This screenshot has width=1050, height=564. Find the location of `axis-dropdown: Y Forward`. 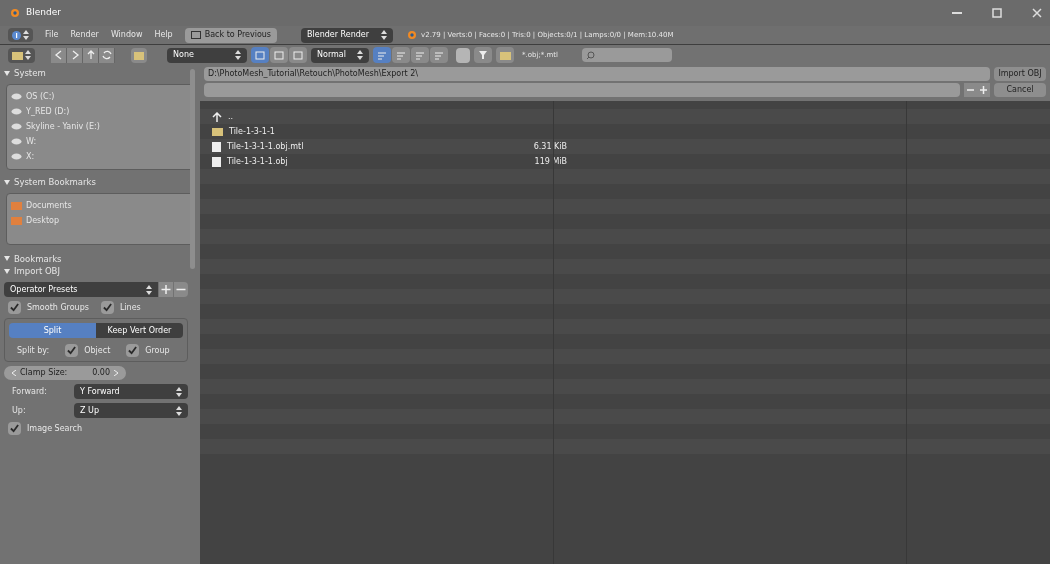

axis-dropdown: Y Forward is located at coordinates (131, 391).